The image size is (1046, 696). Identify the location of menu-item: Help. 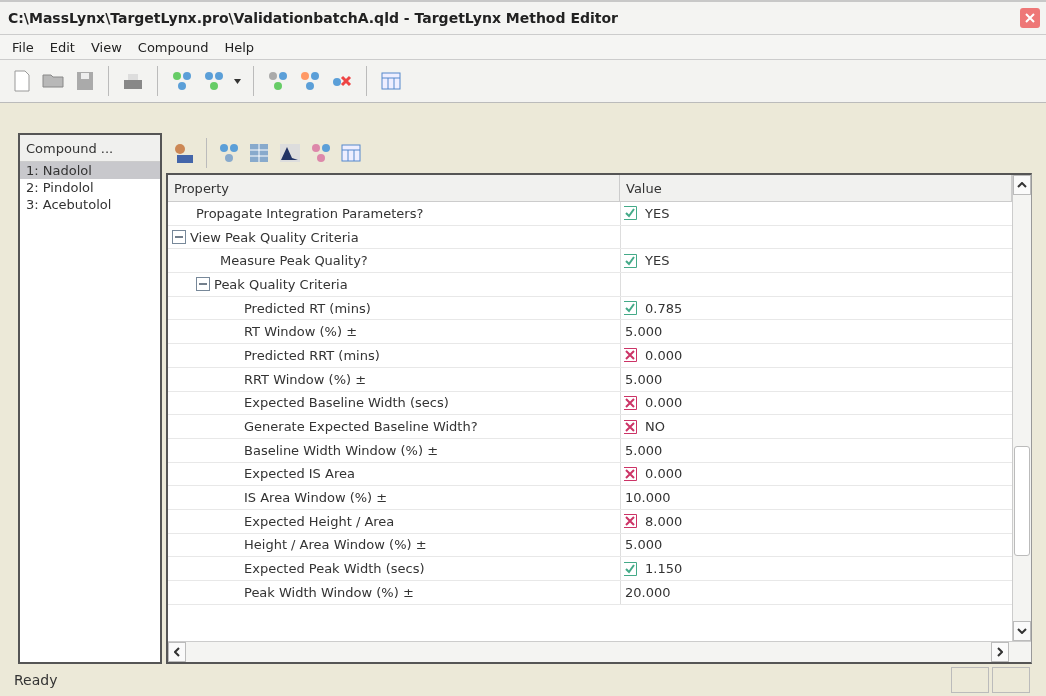
(239, 47).